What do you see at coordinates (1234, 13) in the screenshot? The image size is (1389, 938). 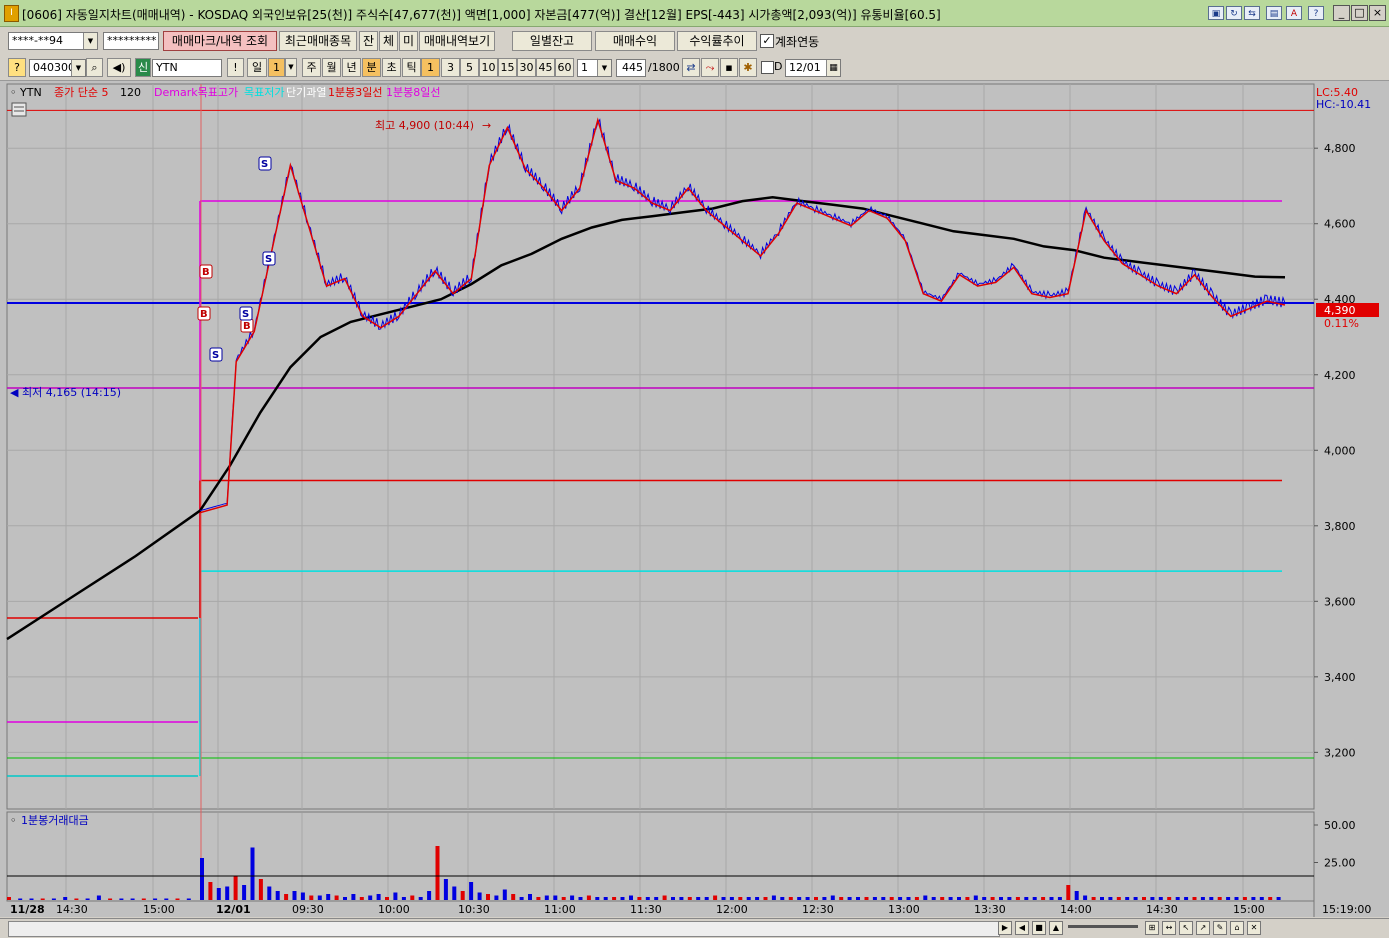 I see `refresh-icon: ↻` at bounding box center [1234, 13].